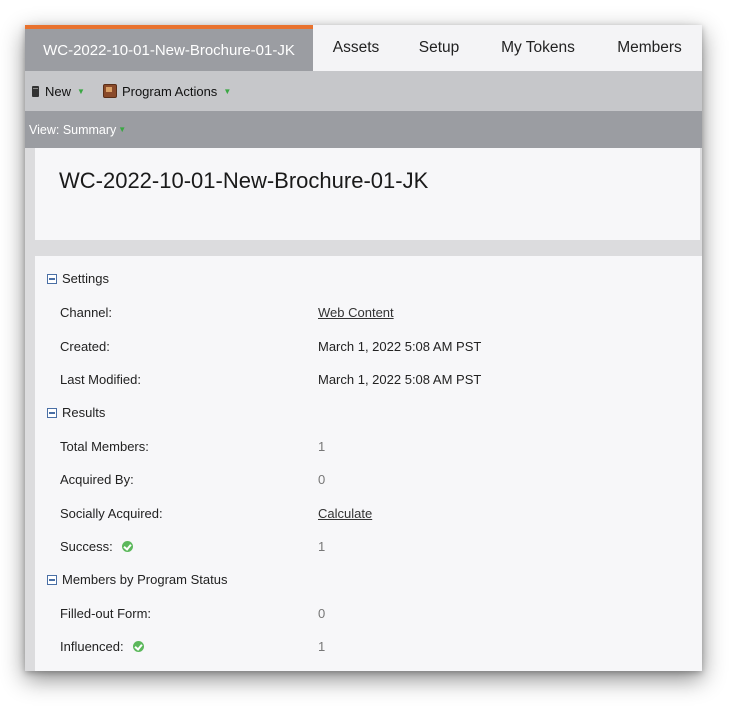  I want to click on view-bar: View: Summary ▼, so click(363, 129).